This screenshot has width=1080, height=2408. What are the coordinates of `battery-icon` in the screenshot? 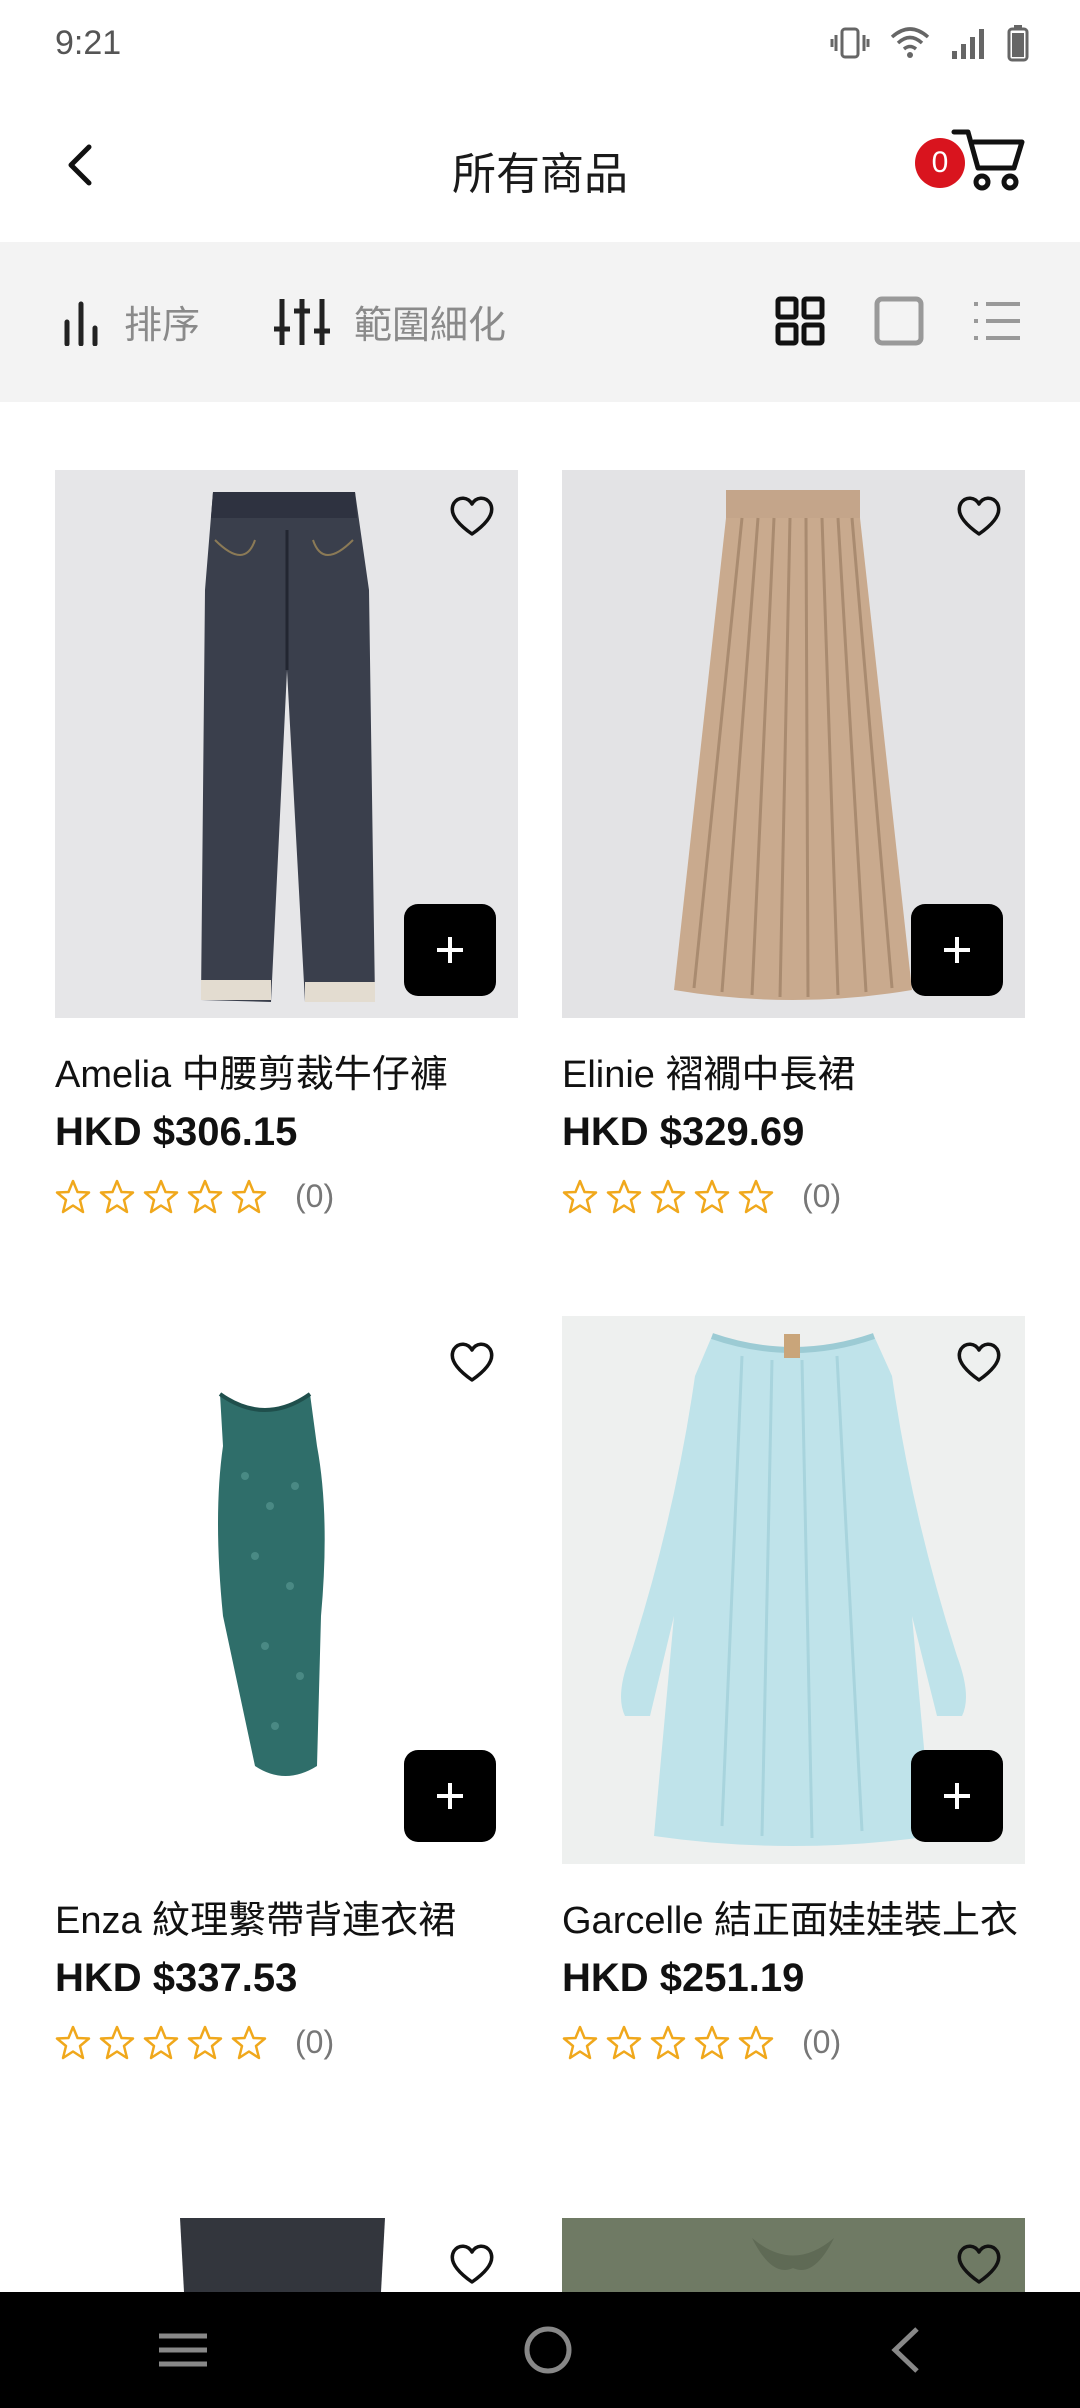 It's located at (1018, 43).